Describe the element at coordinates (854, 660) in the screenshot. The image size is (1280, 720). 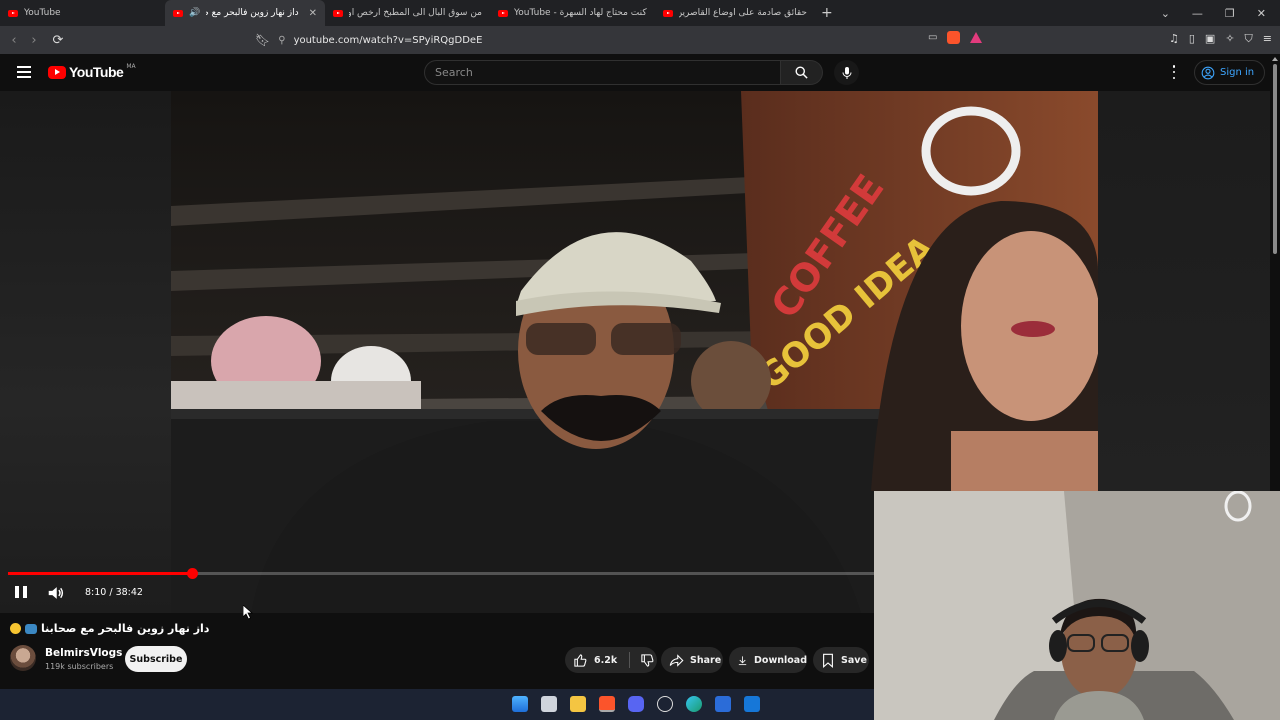
I see `save-label: Save` at that location.